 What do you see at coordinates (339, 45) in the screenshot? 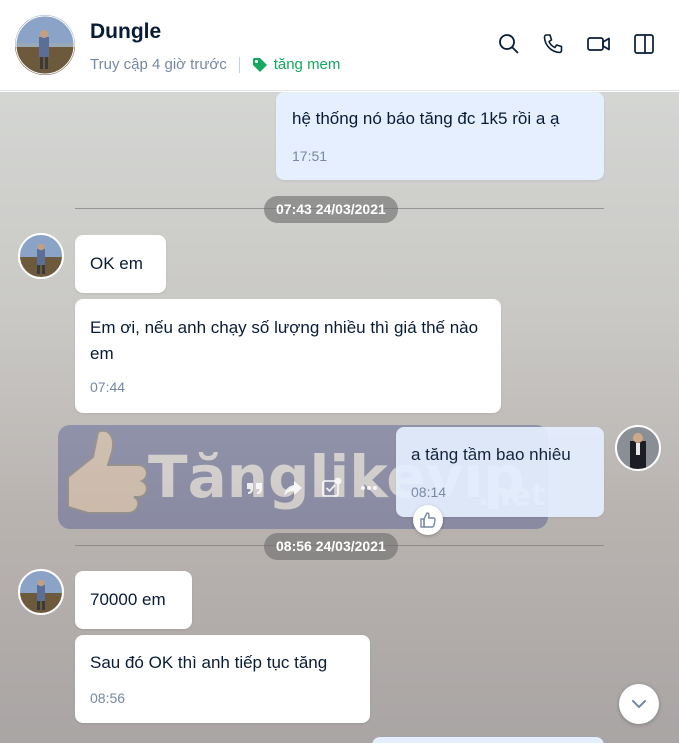
I see `chat-header: Dungle Truy cập 4 giờ trước tăng mem` at bounding box center [339, 45].